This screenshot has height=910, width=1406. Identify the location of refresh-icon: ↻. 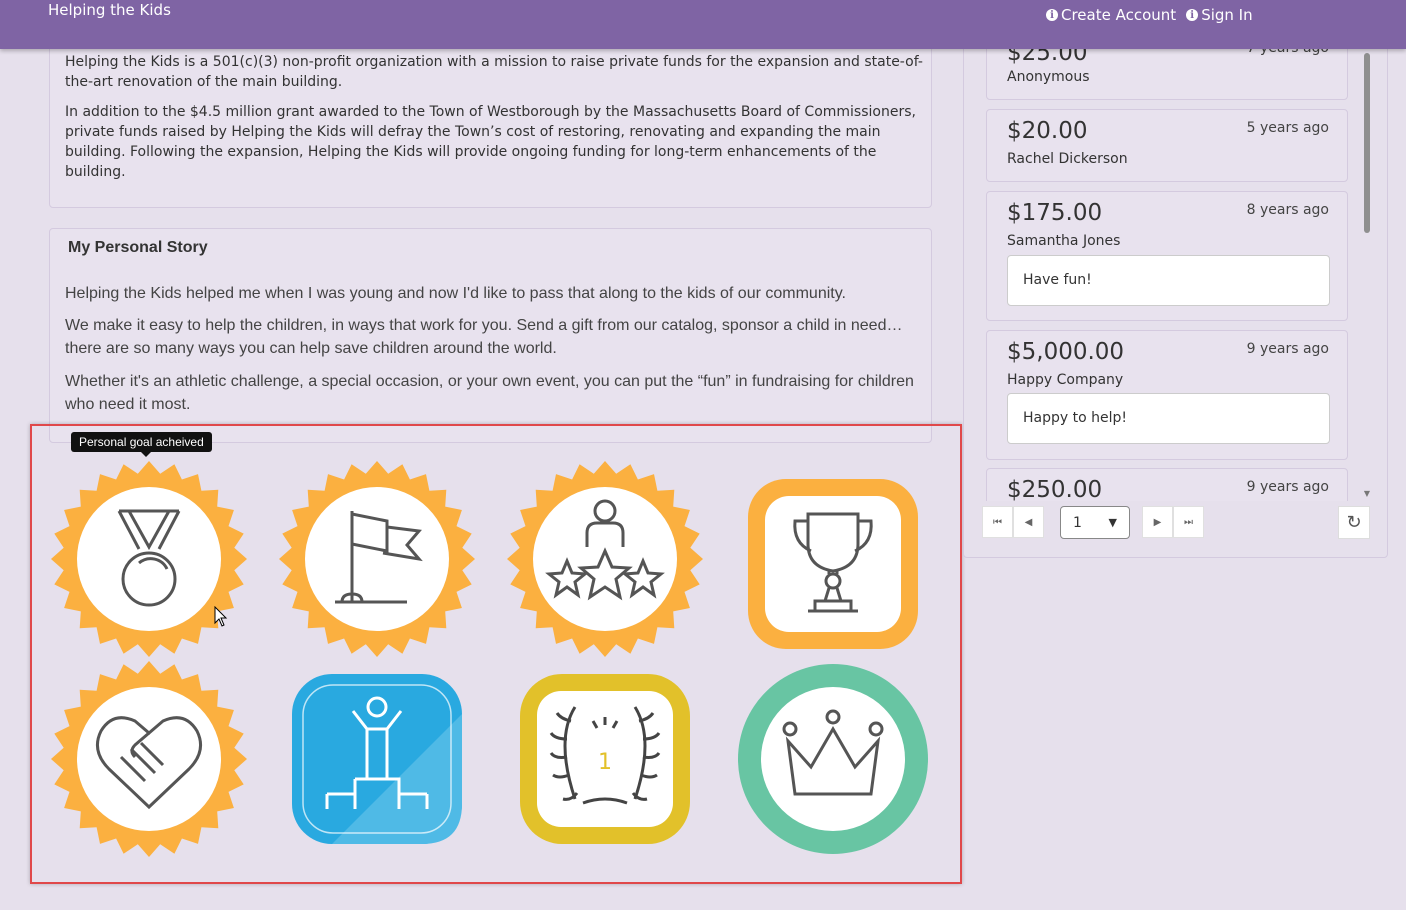
(1354, 522).